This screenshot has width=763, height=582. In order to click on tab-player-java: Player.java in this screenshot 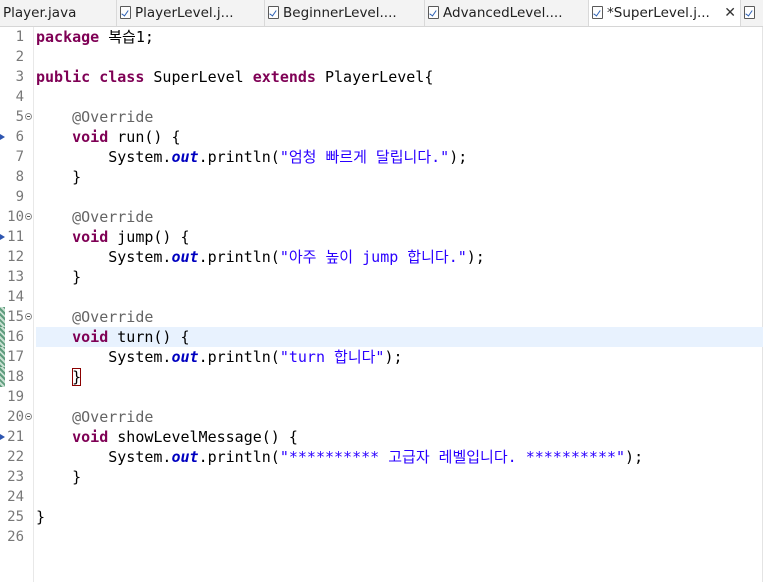, I will do `click(58, 13)`.